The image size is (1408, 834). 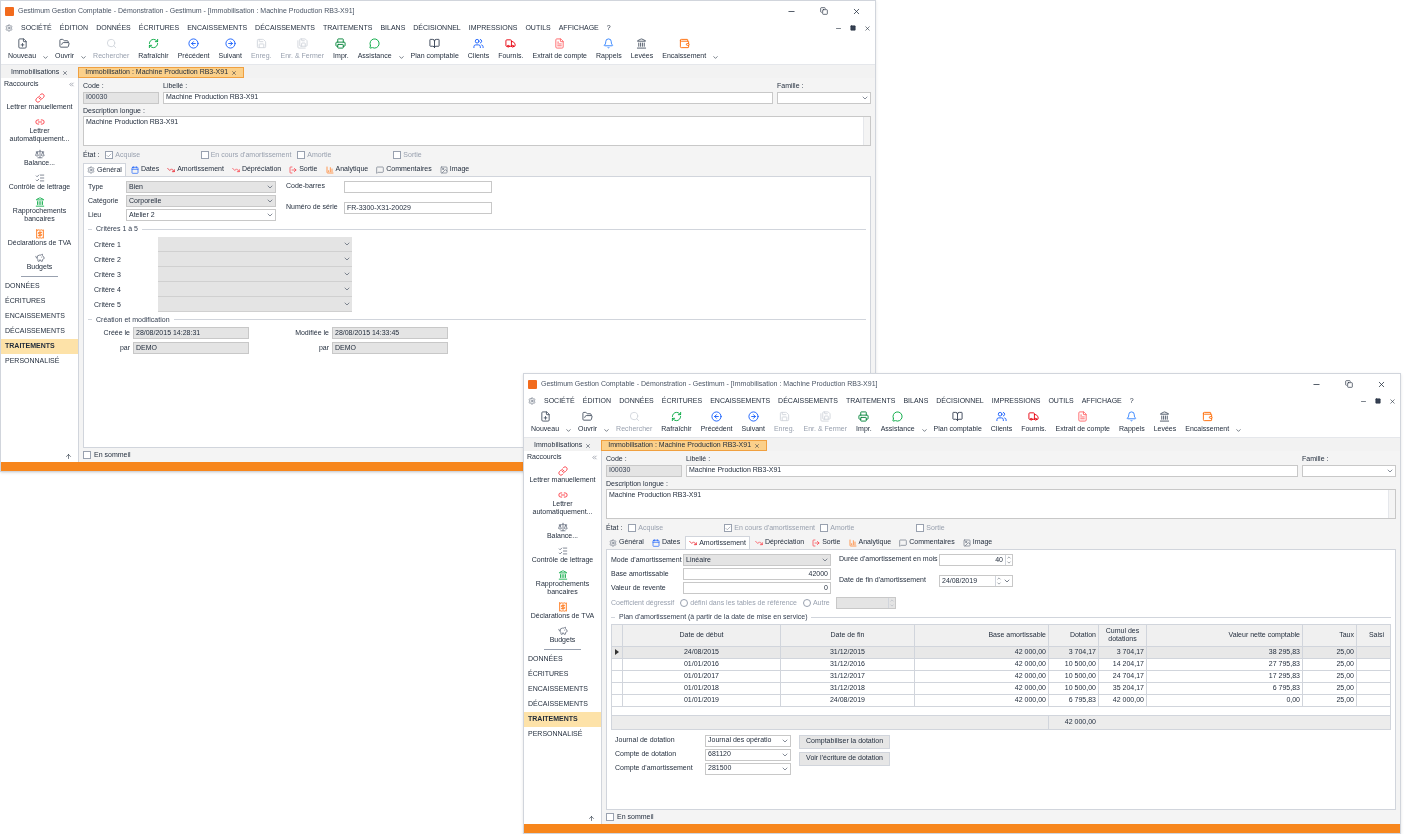 What do you see at coordinates (302, 43) in the screenshot?
I see `save-close-icon` at bounding box center [302, 43].